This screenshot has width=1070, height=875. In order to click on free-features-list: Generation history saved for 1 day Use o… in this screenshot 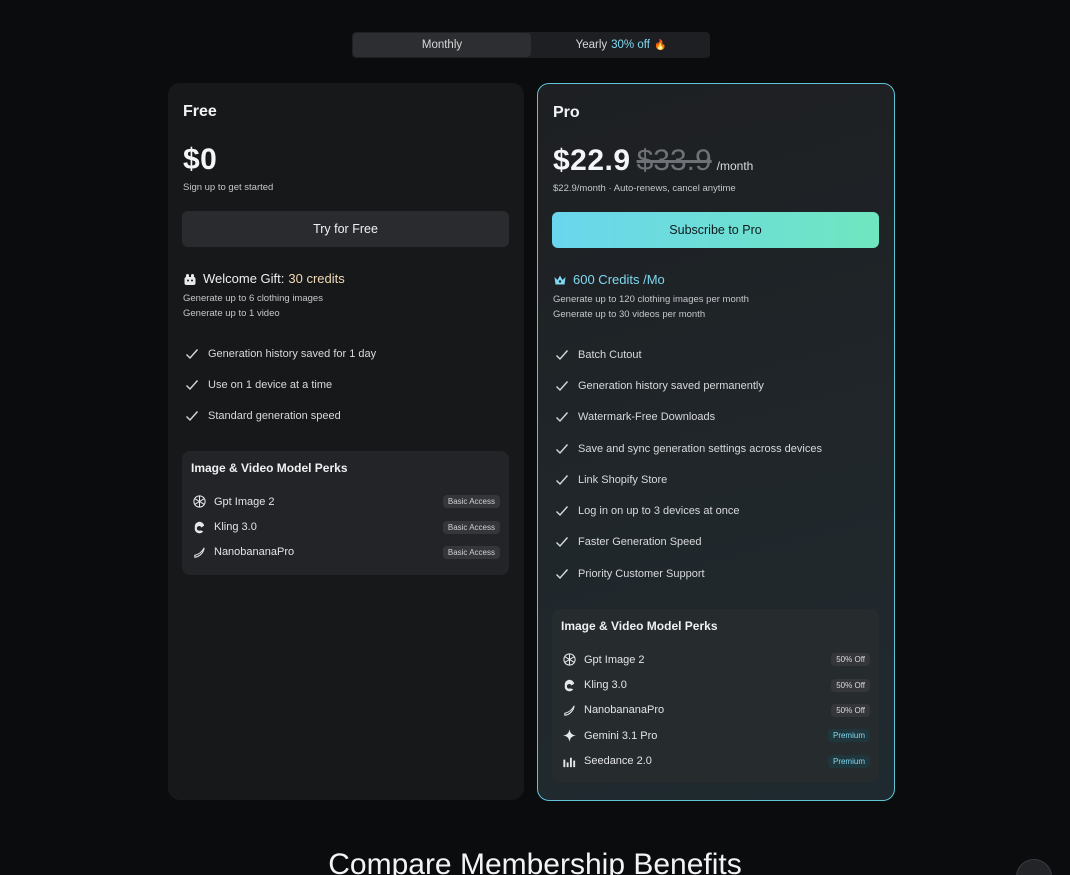, I will do `click(280, 385)`.